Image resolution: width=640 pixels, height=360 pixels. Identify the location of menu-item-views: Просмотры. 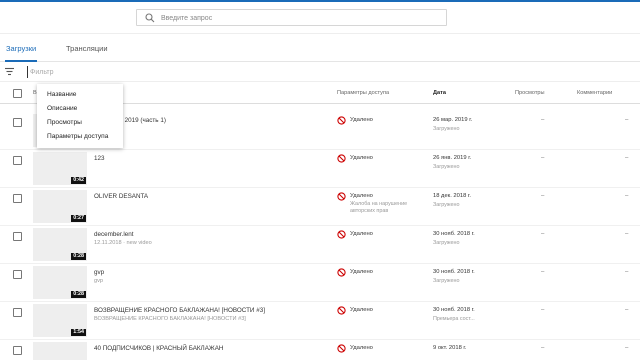
(80, 123).